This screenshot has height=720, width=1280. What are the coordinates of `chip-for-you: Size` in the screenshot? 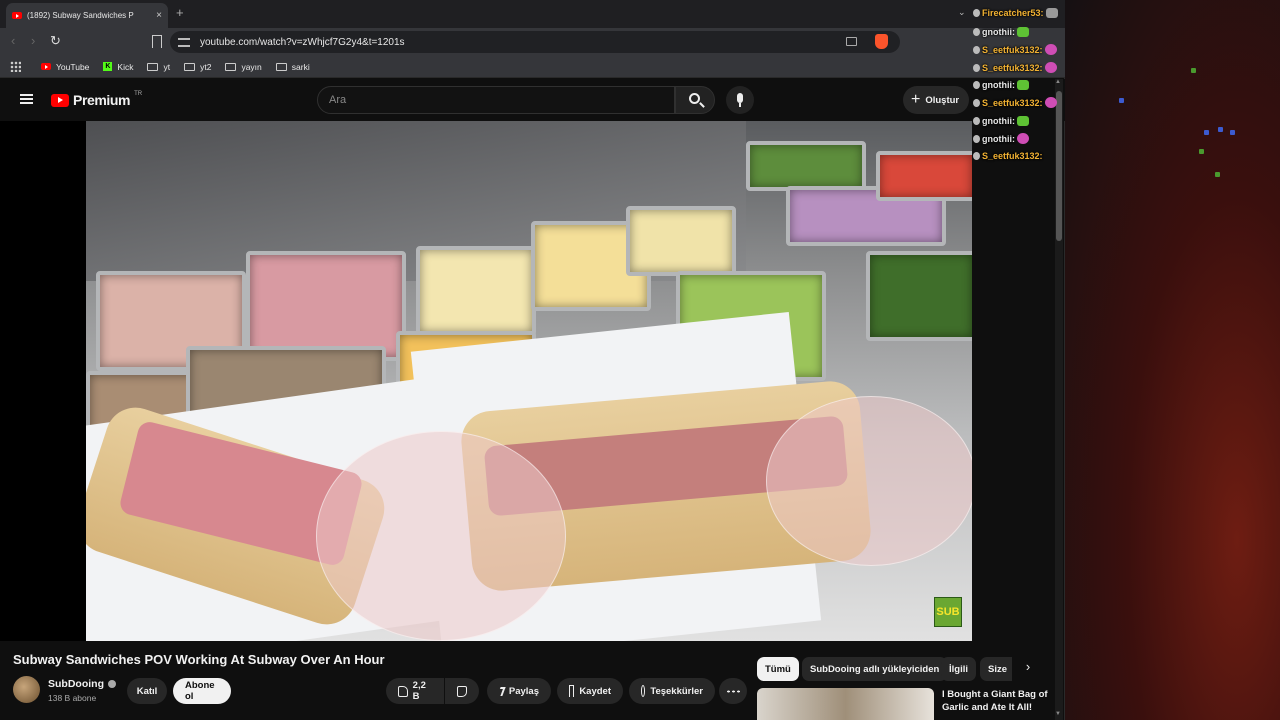 It's located at (996, 669).